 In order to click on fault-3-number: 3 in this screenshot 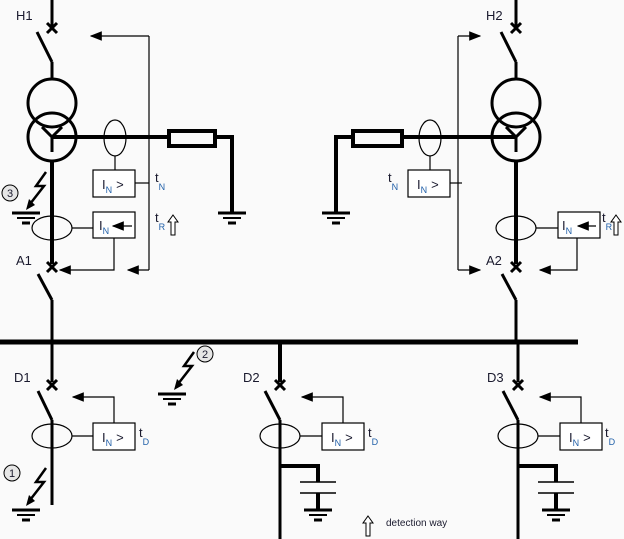, I will do `click(10, 194)`.